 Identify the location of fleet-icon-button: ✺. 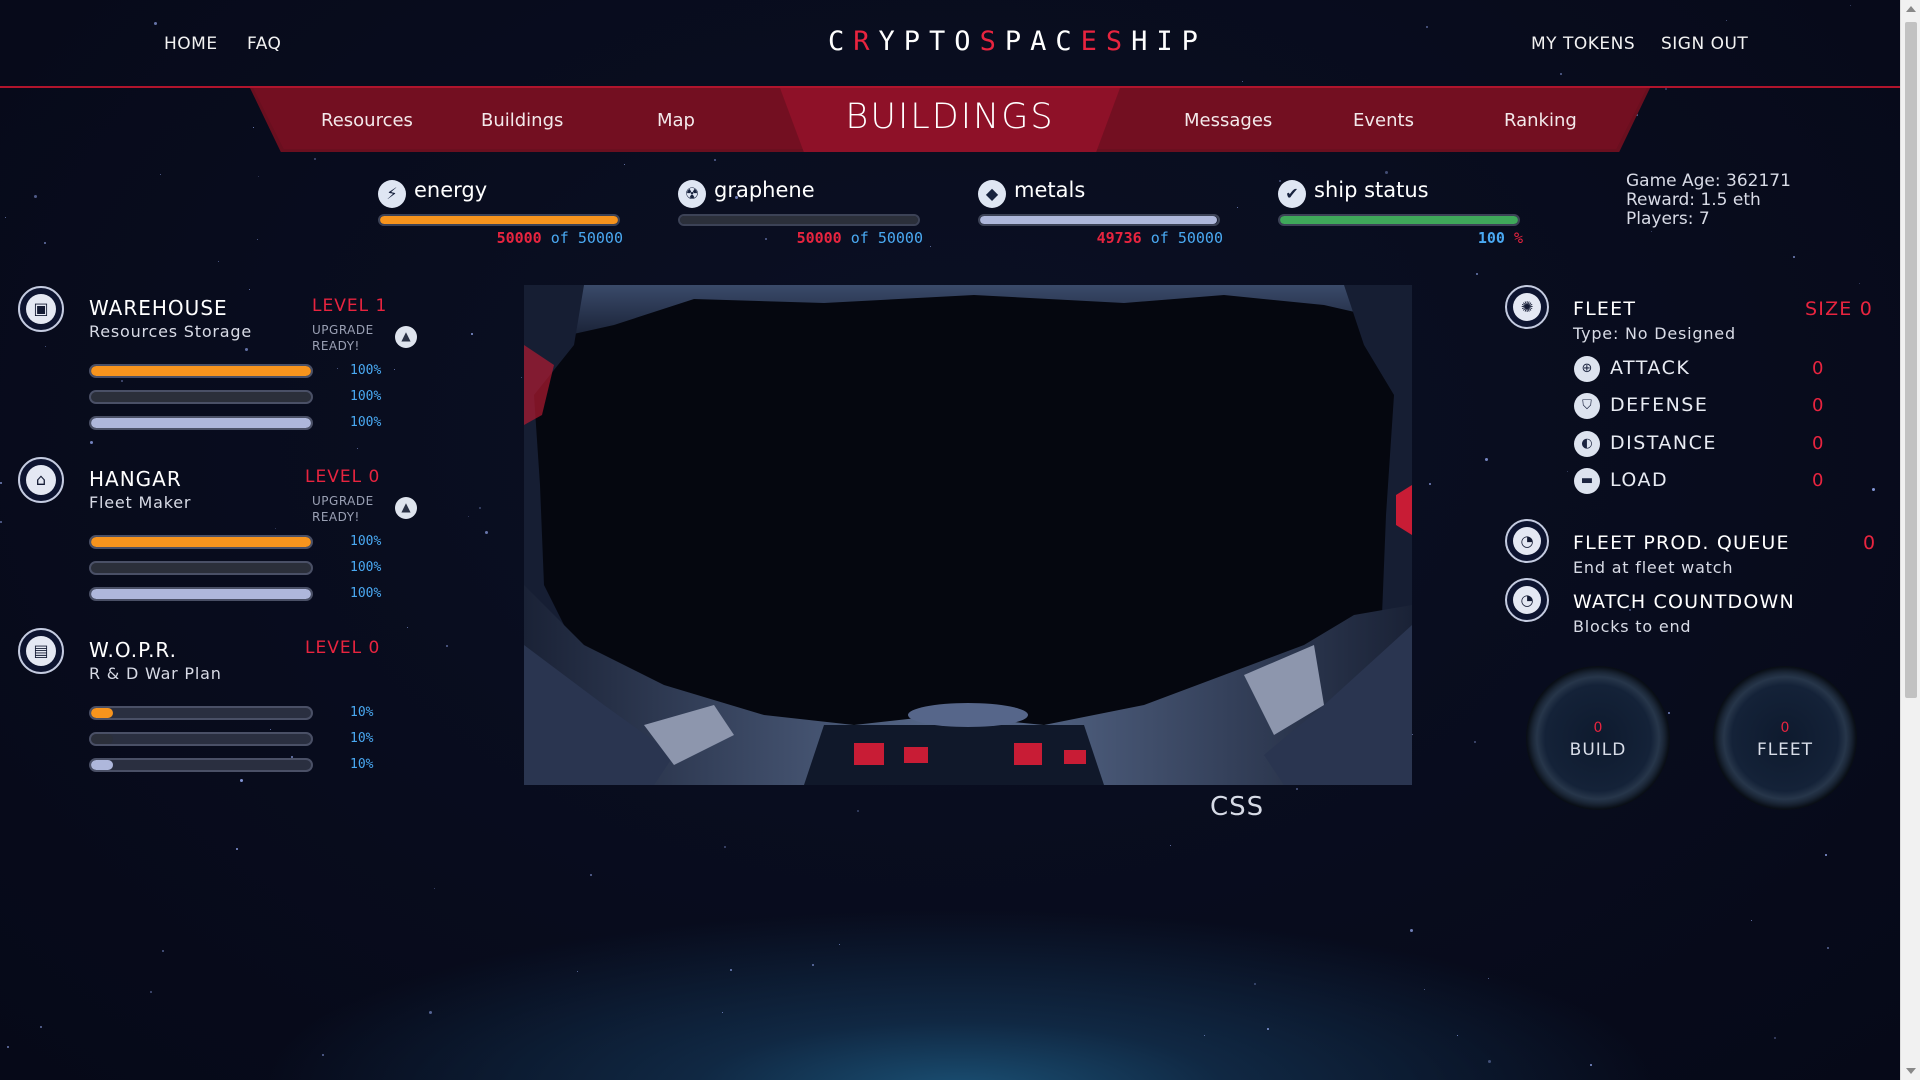
(1527, 307).